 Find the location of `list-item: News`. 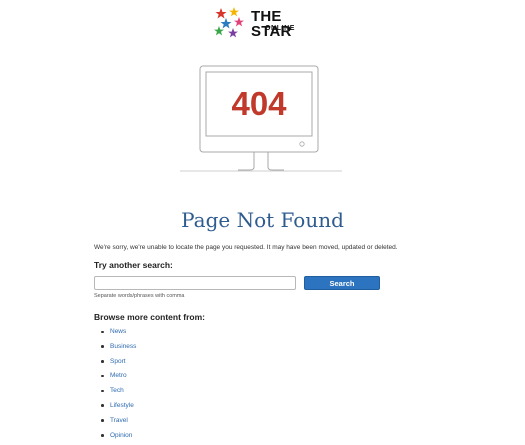

list-item: News is located at coordinates (118, 334).